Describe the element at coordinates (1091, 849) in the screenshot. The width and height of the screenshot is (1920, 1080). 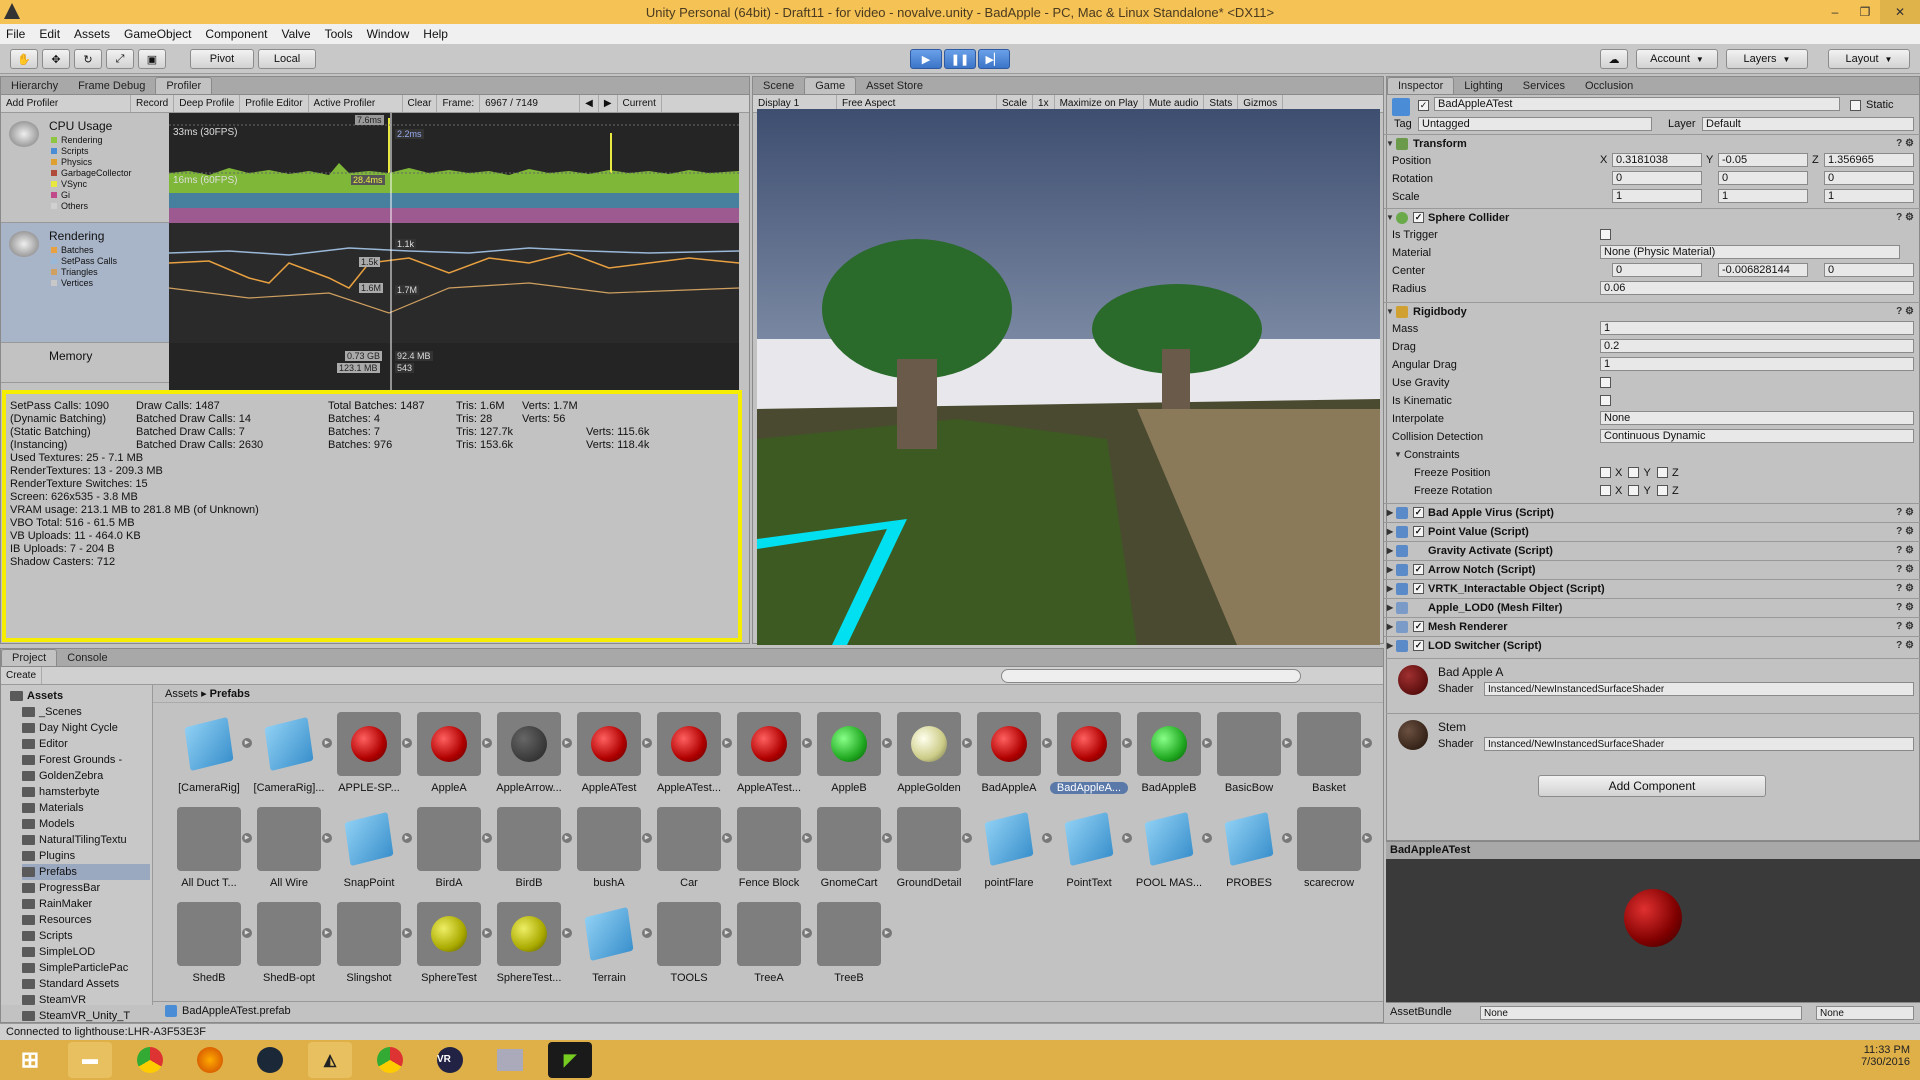
I see `asset-item: ▶ PointText` at that location.